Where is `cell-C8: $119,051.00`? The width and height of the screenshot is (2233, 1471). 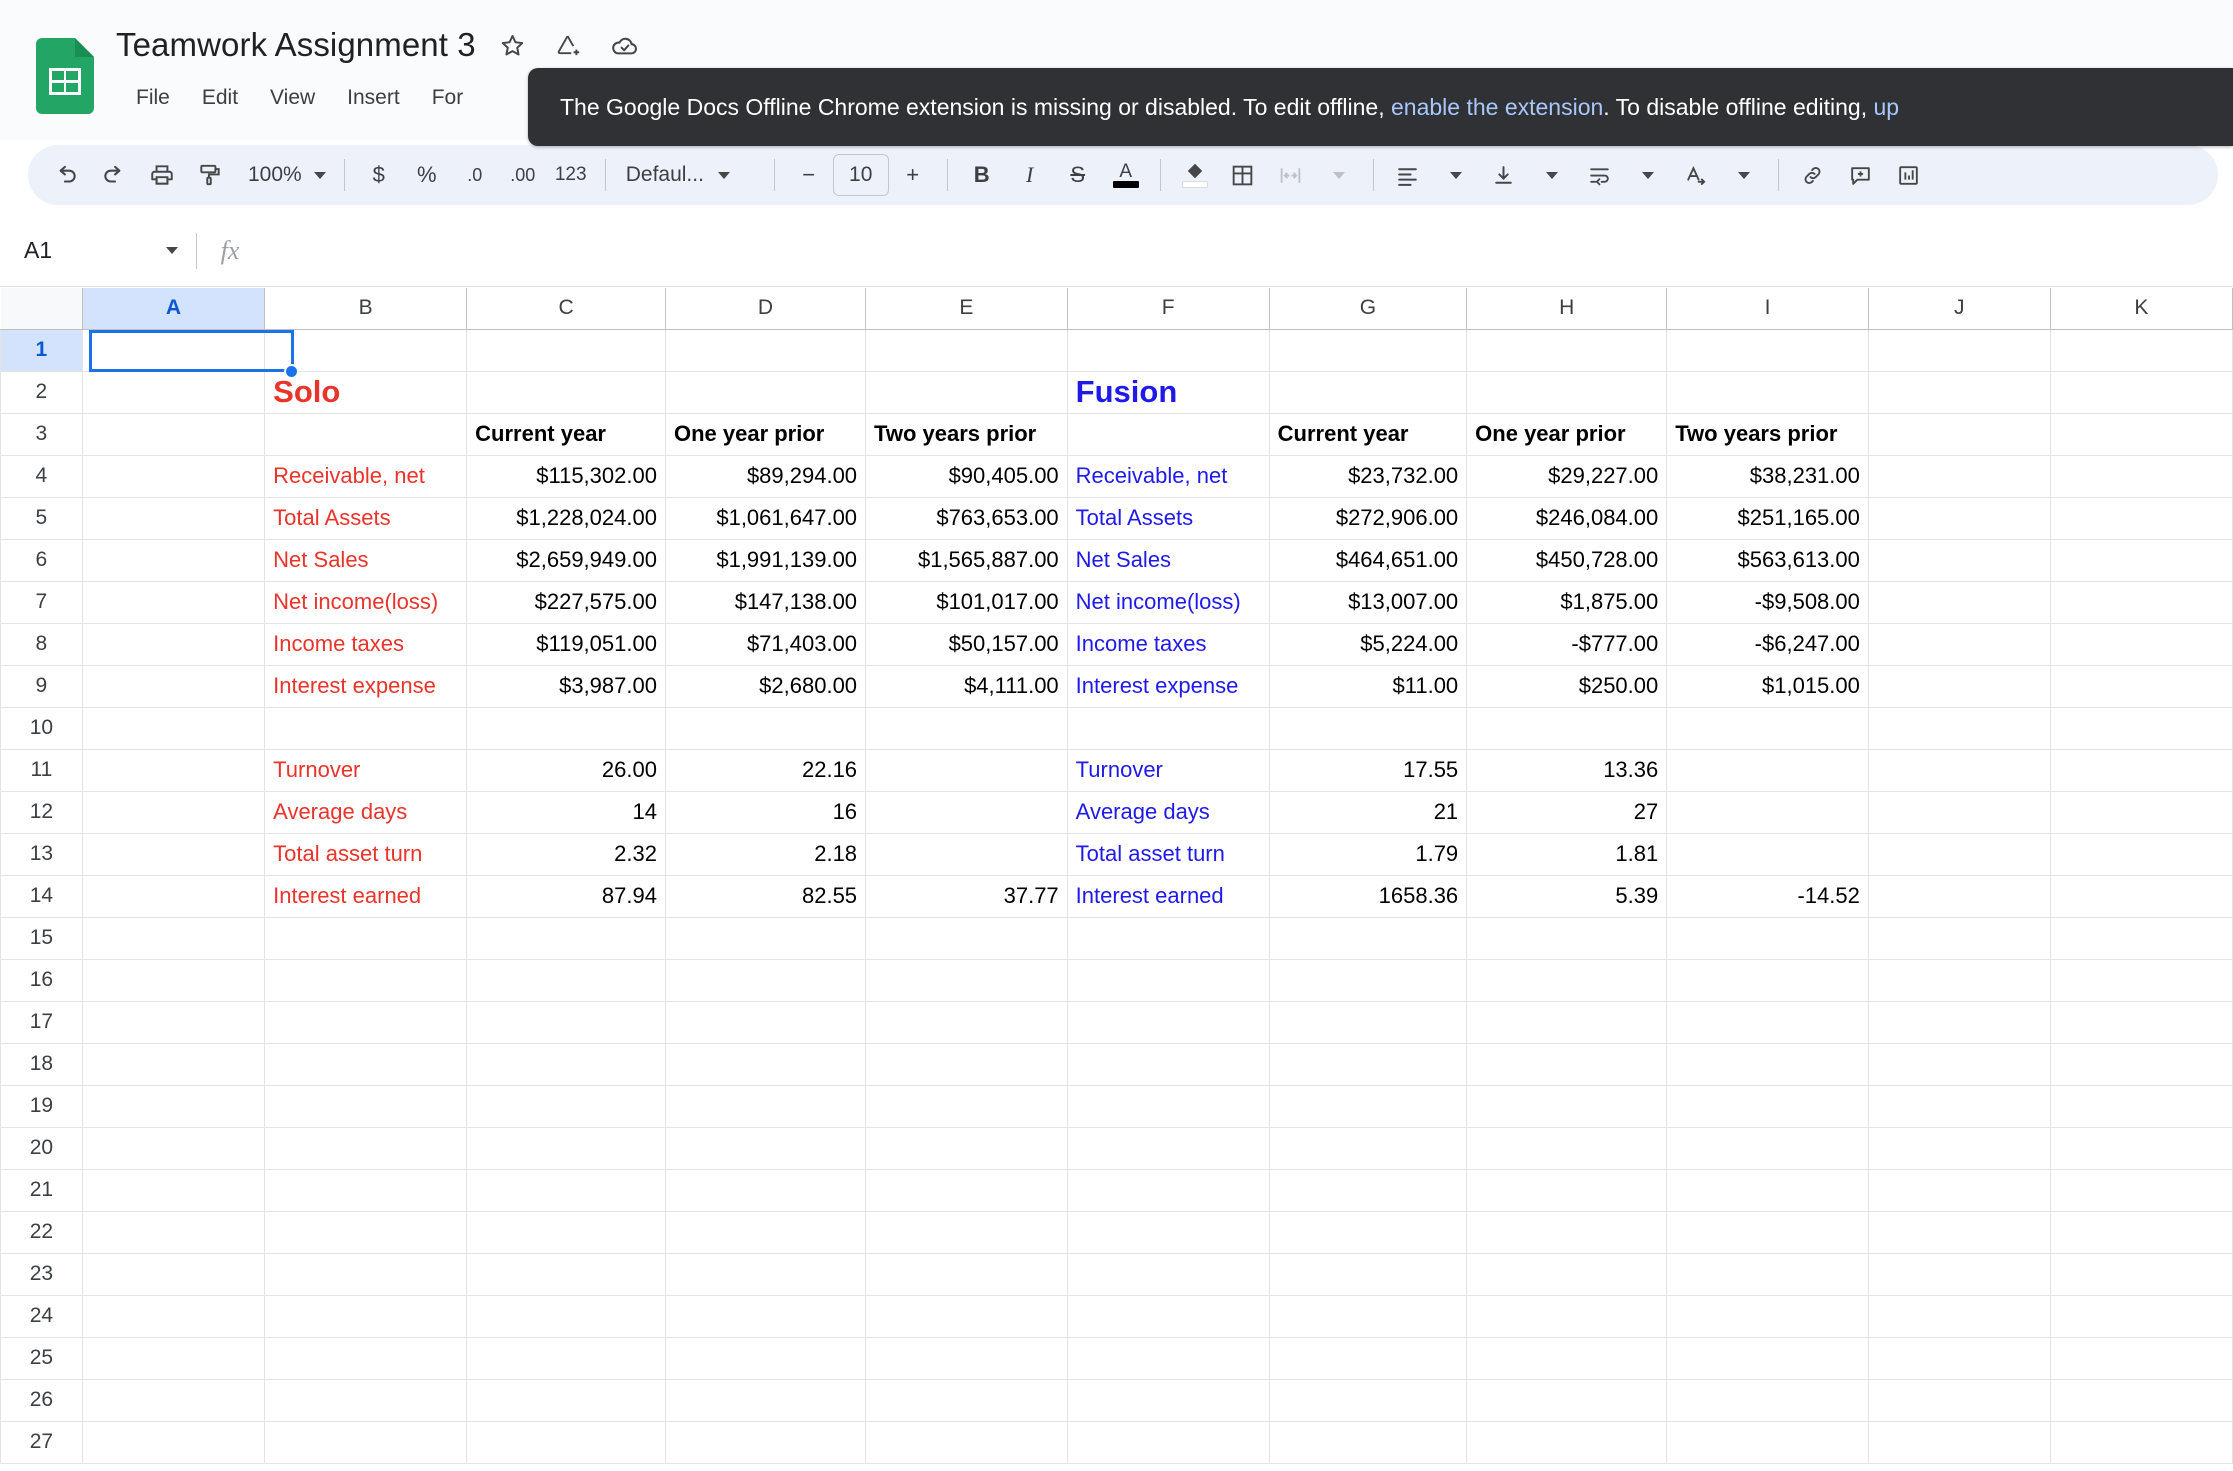 cell-C8: $119,051.00 is located at coordinates (566, 644).